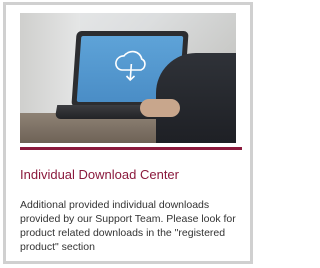 The image size is (320, 268). I want to click on hand, so click(160, 108).